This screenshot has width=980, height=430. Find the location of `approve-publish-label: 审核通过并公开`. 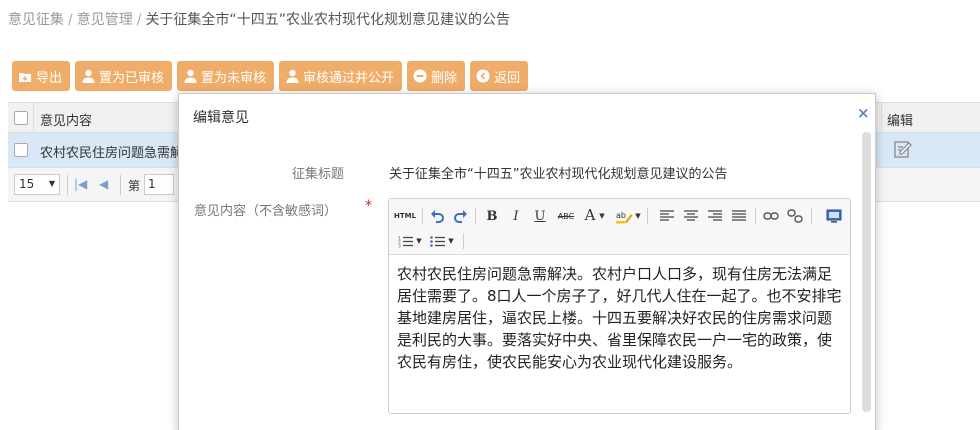

approve-publish-label: 审核通过并公开 is located at coordinates (349, 78).